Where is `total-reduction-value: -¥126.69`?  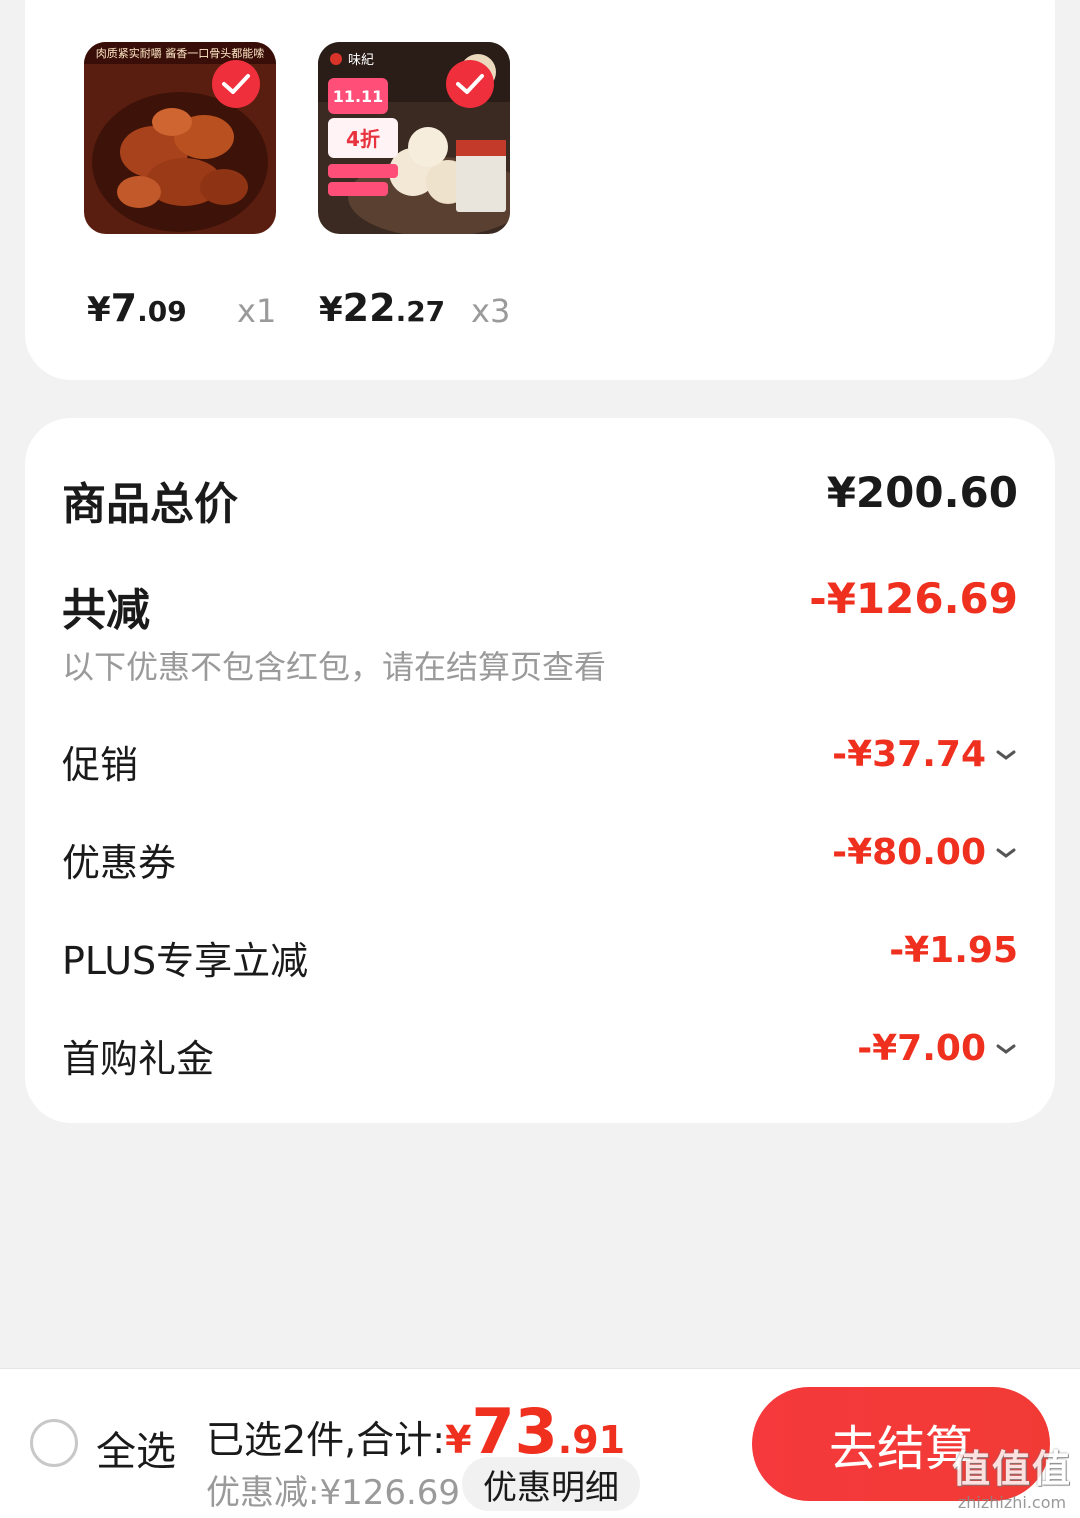
total-reduction-value: -¥126.69 is located at coordinates (913, 598).